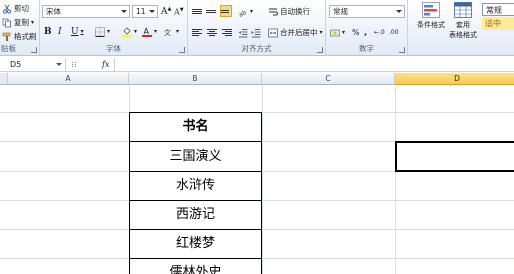 Image resolution: width=514 pixels, height=274 pixels. Describe the element at coordinates (7, 37) in the screenshot. I see `paintbrush-icon` at that location.